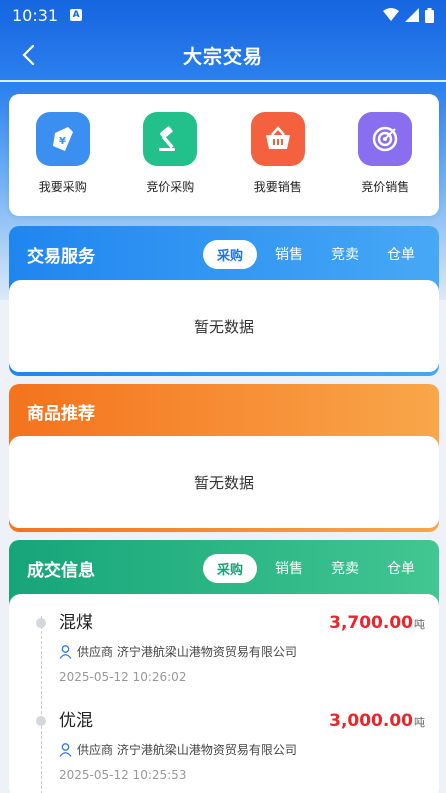 The height and width of the screenshot is (793, 446). What do you see at coordinates (277, 187) in the screenshot?
I see `quick-action-label: 我要销售` at bounding box center [277, 187].